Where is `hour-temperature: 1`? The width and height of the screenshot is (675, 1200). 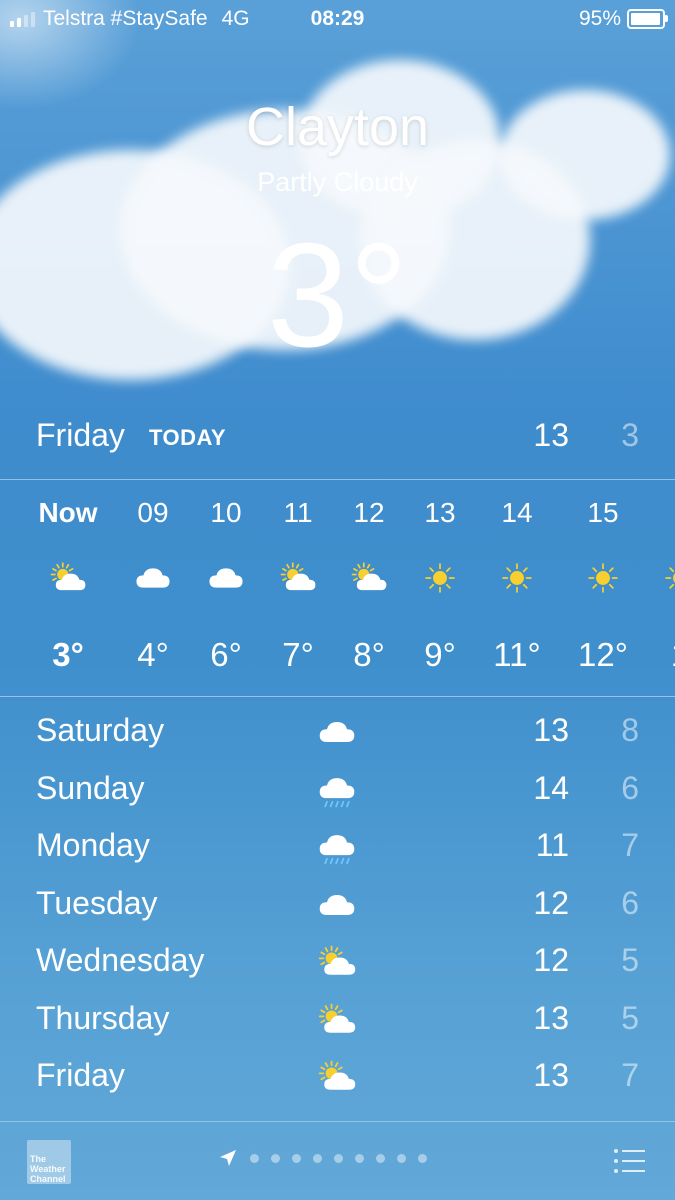 hour-temperature: 1 is located at coordinates (657, 655).